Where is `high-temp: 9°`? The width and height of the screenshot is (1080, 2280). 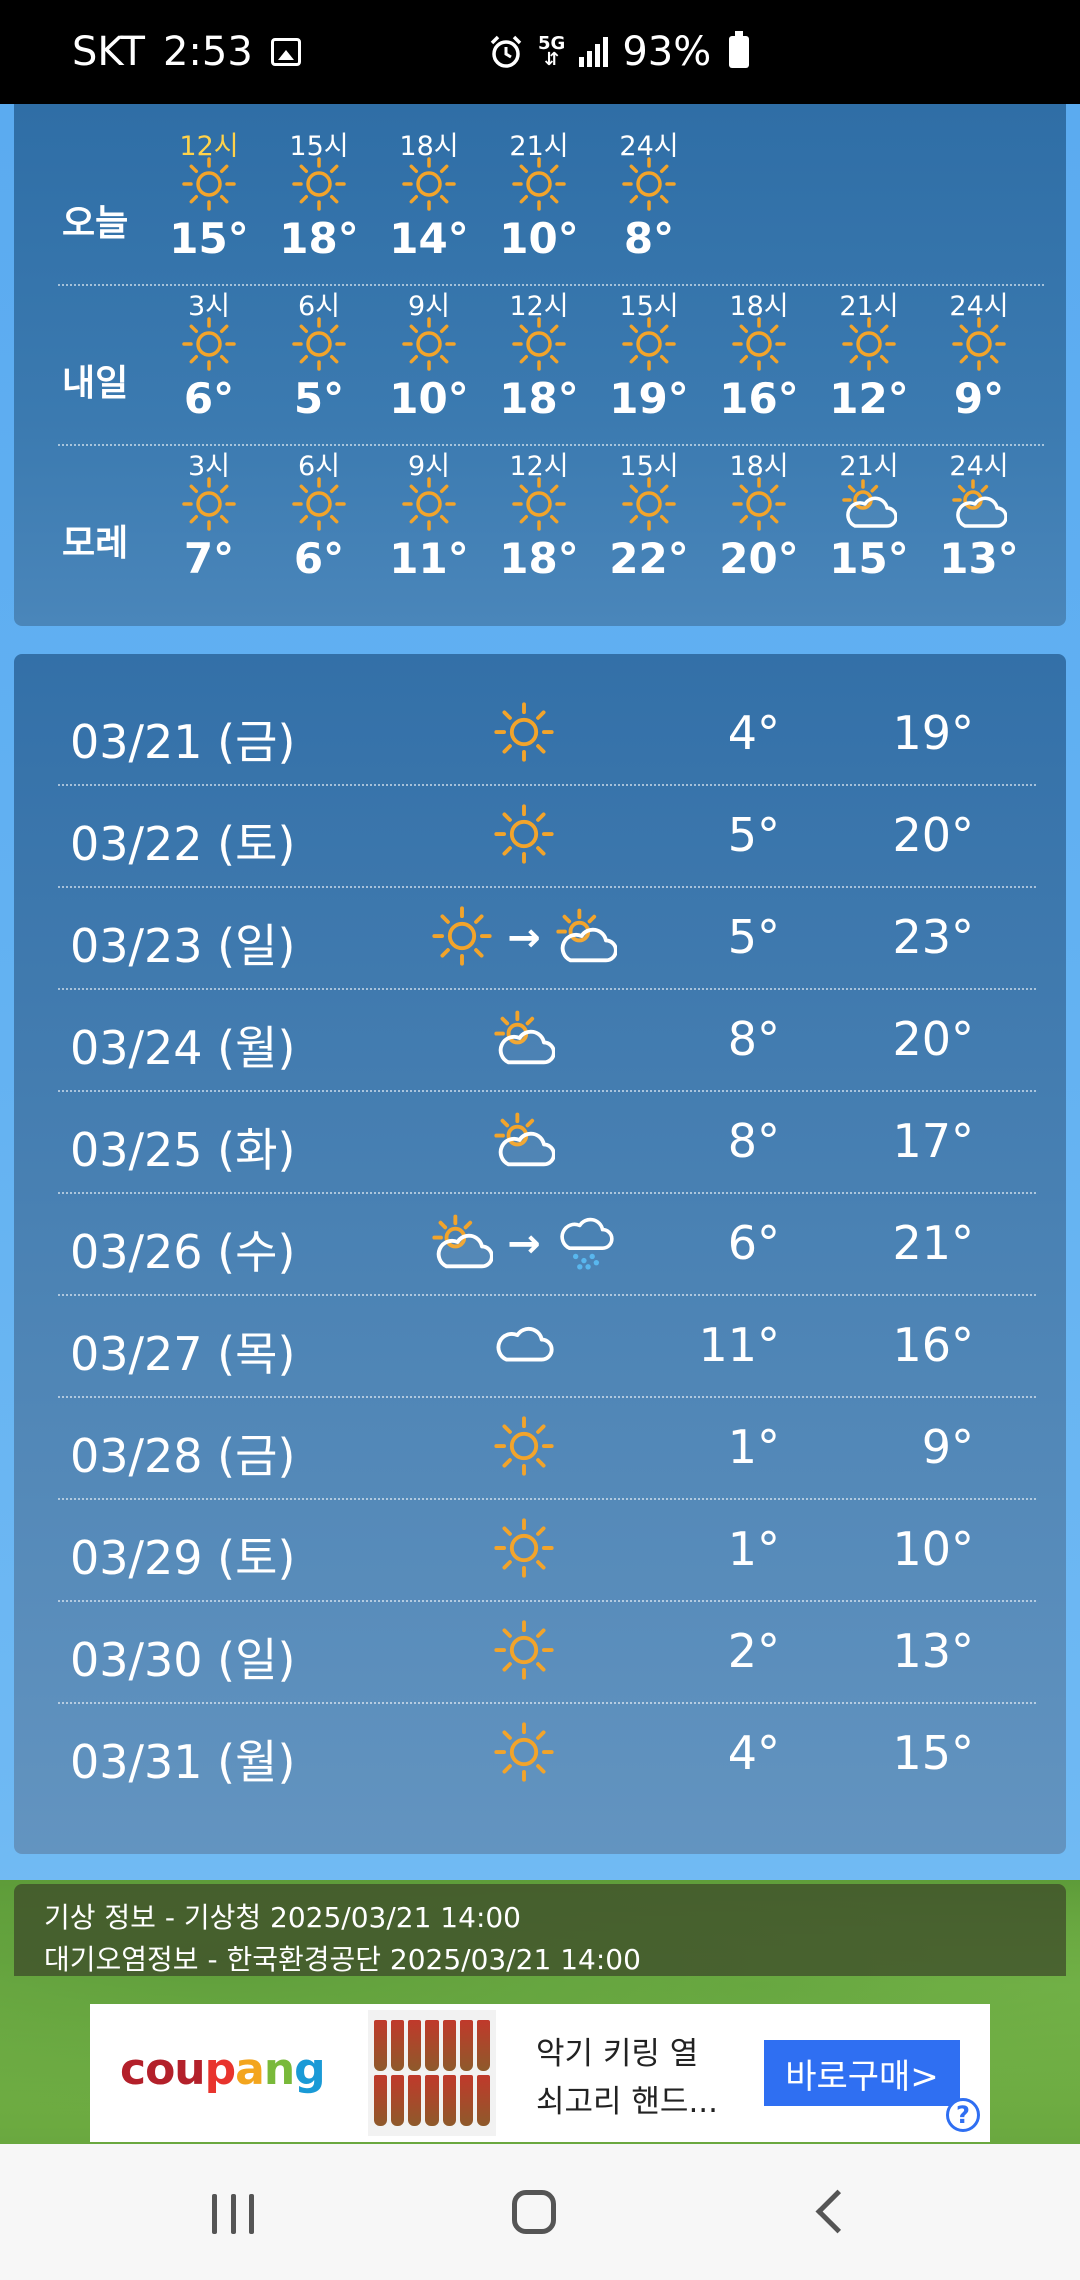 high-temp: 9° is located at coordinates (947, 1447).